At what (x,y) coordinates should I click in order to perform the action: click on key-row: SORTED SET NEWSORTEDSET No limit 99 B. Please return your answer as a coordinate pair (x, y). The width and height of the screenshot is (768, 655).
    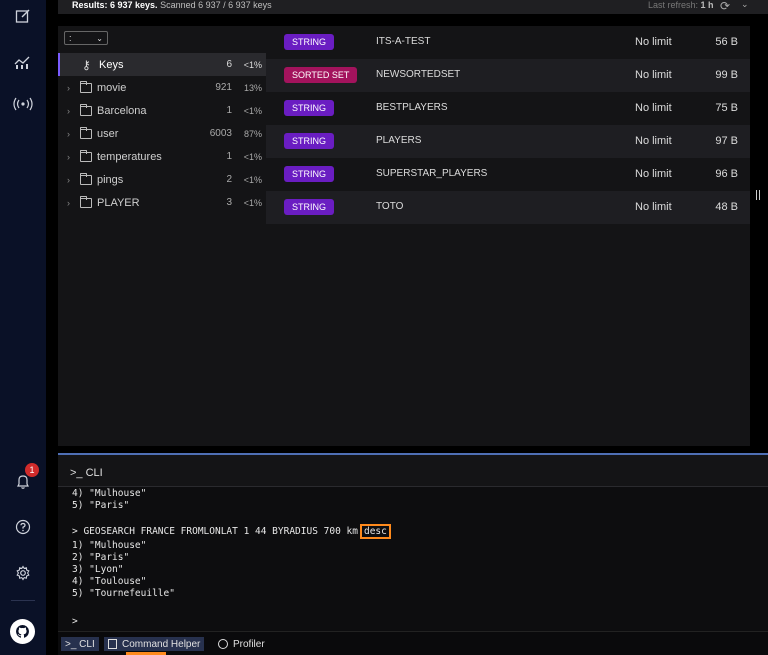
    Looking at the image, I should click on (508, 75).